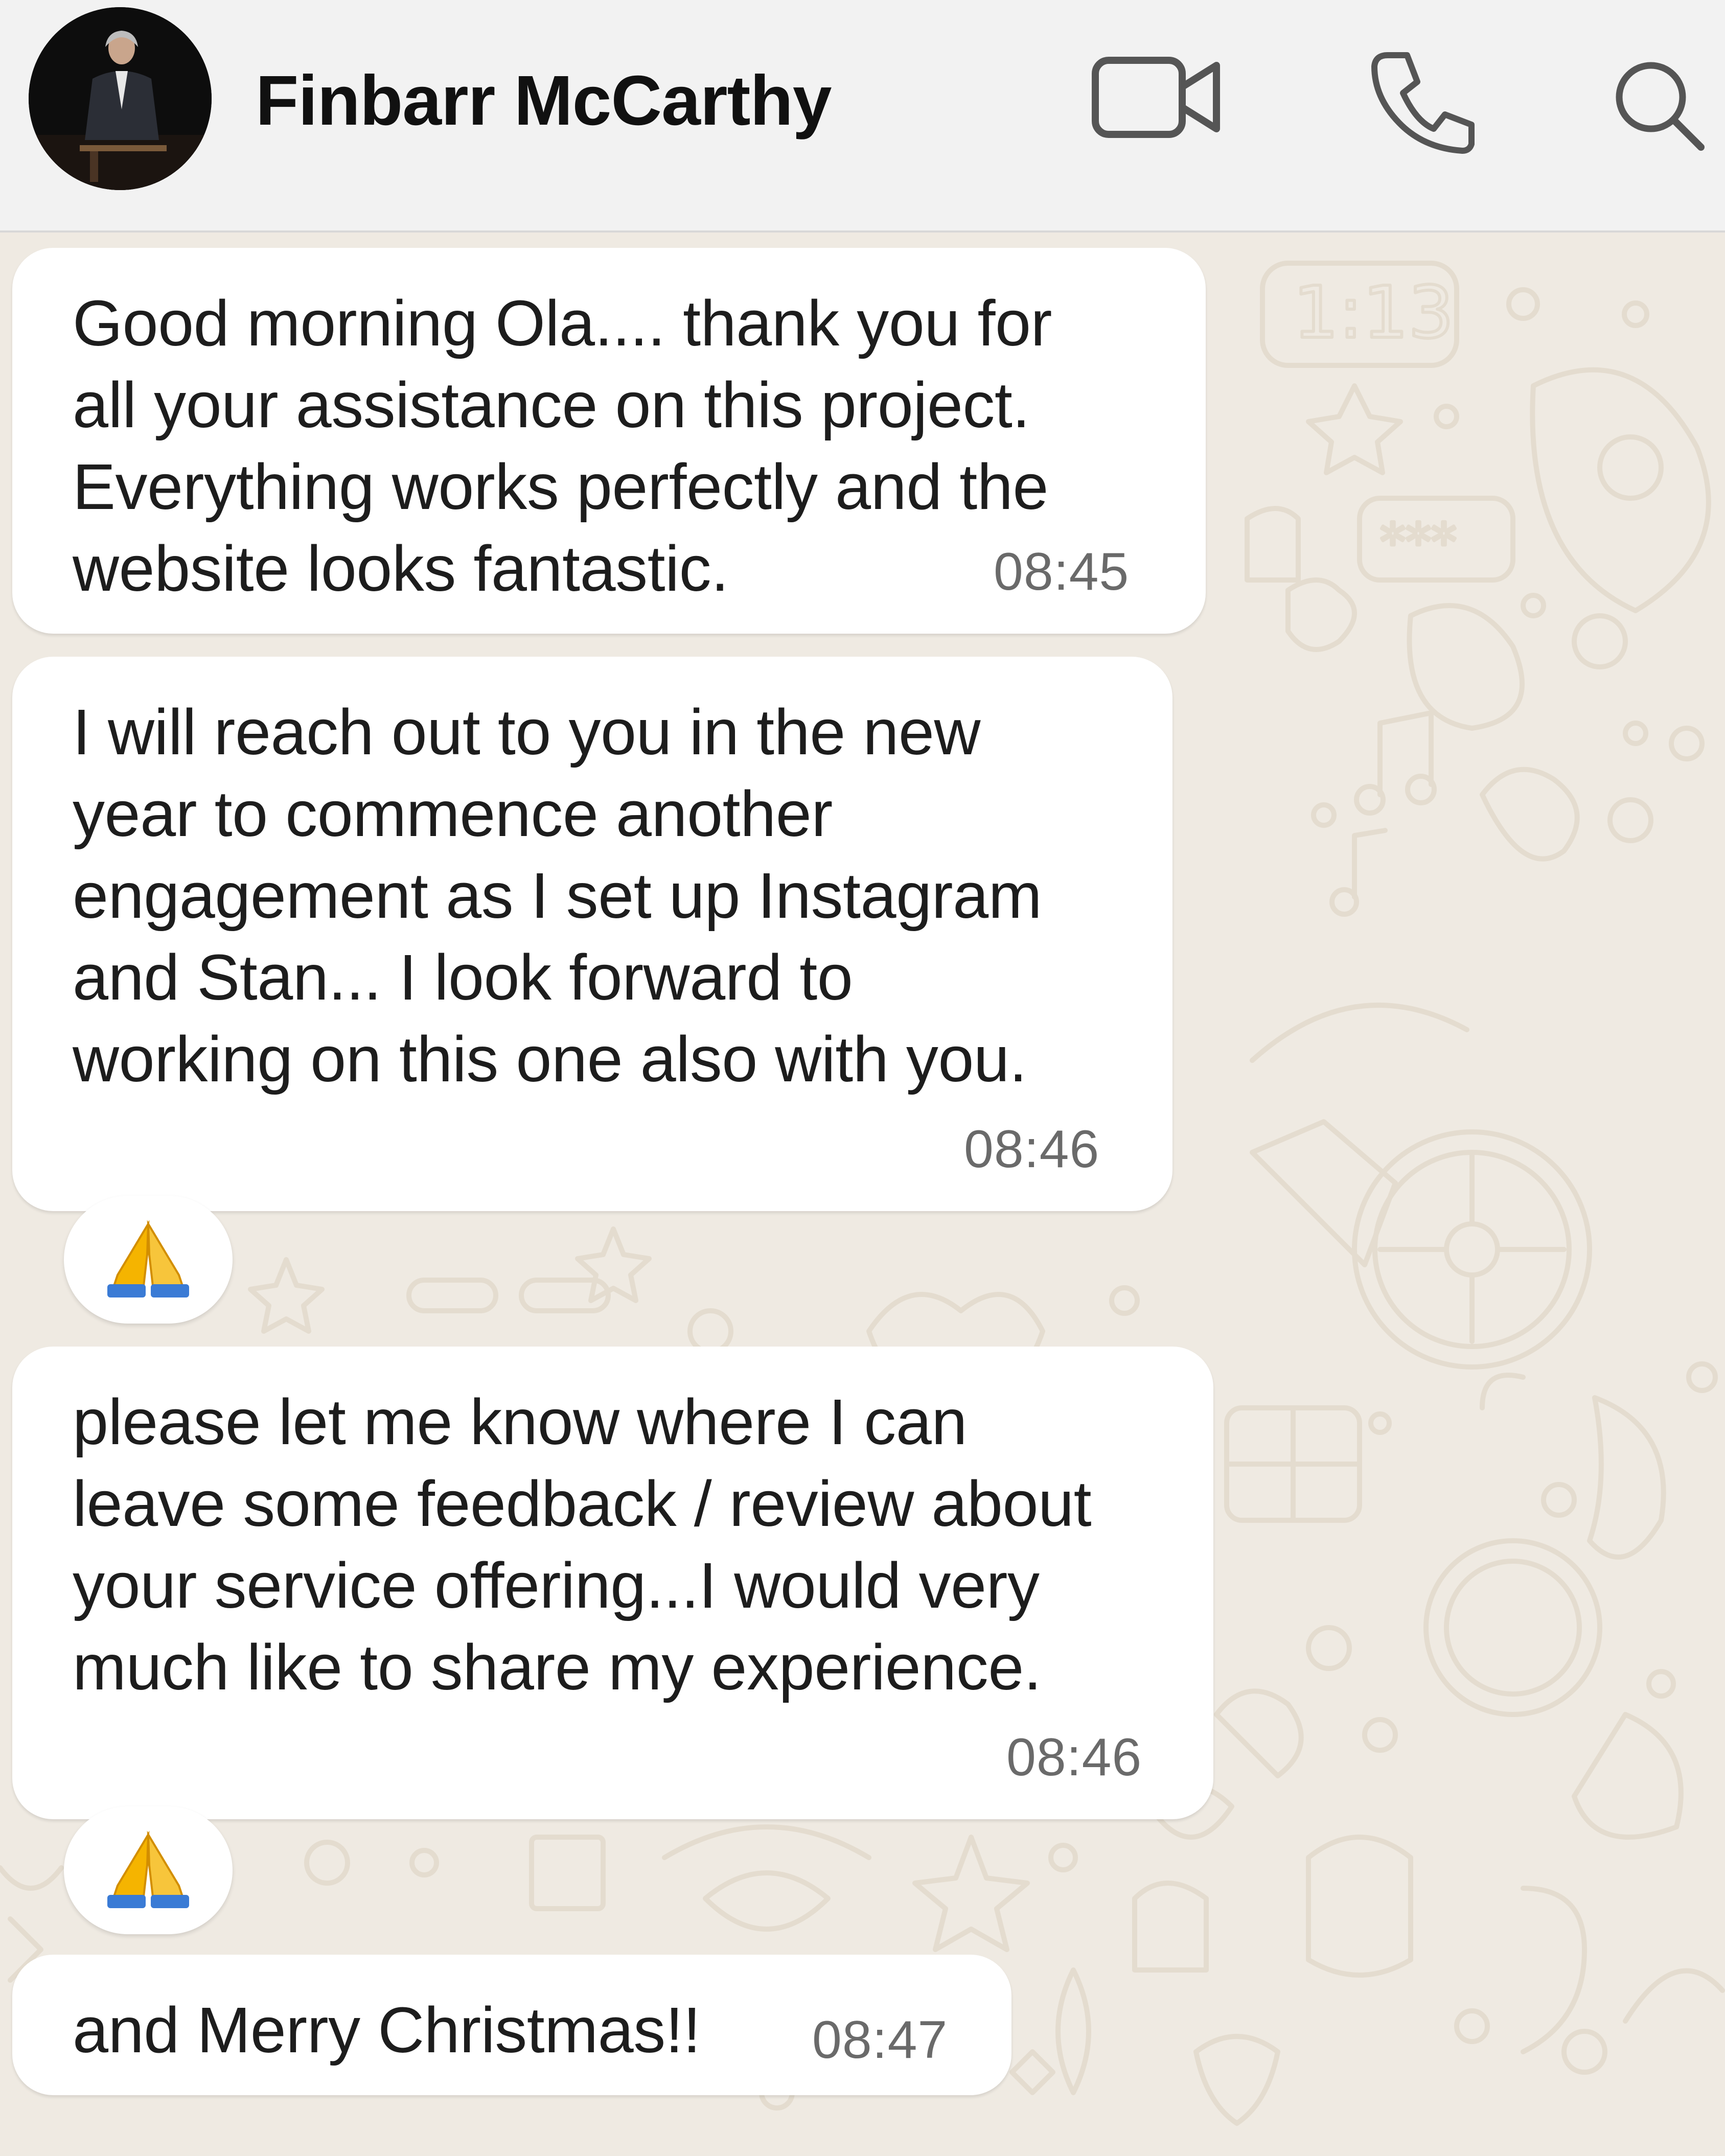 This screenshot has width=1725, height=2156. I want to click on message-bubble: and Merry Christmas!! 08:47, so click(511, 2025).